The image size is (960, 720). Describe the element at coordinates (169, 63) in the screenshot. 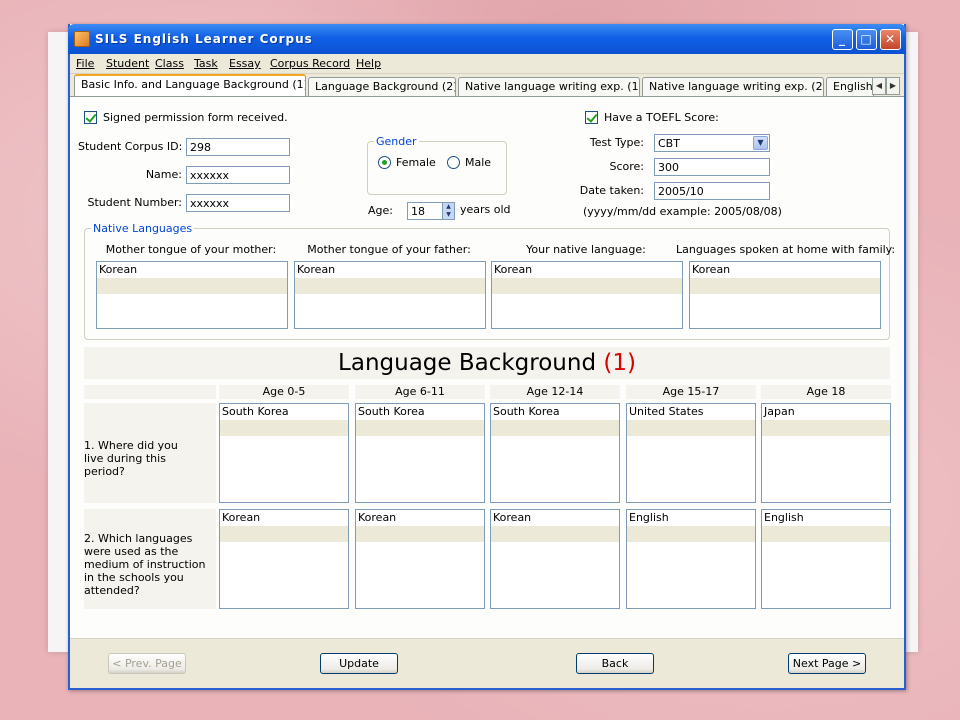

I see `menu-class: Class` at that location.